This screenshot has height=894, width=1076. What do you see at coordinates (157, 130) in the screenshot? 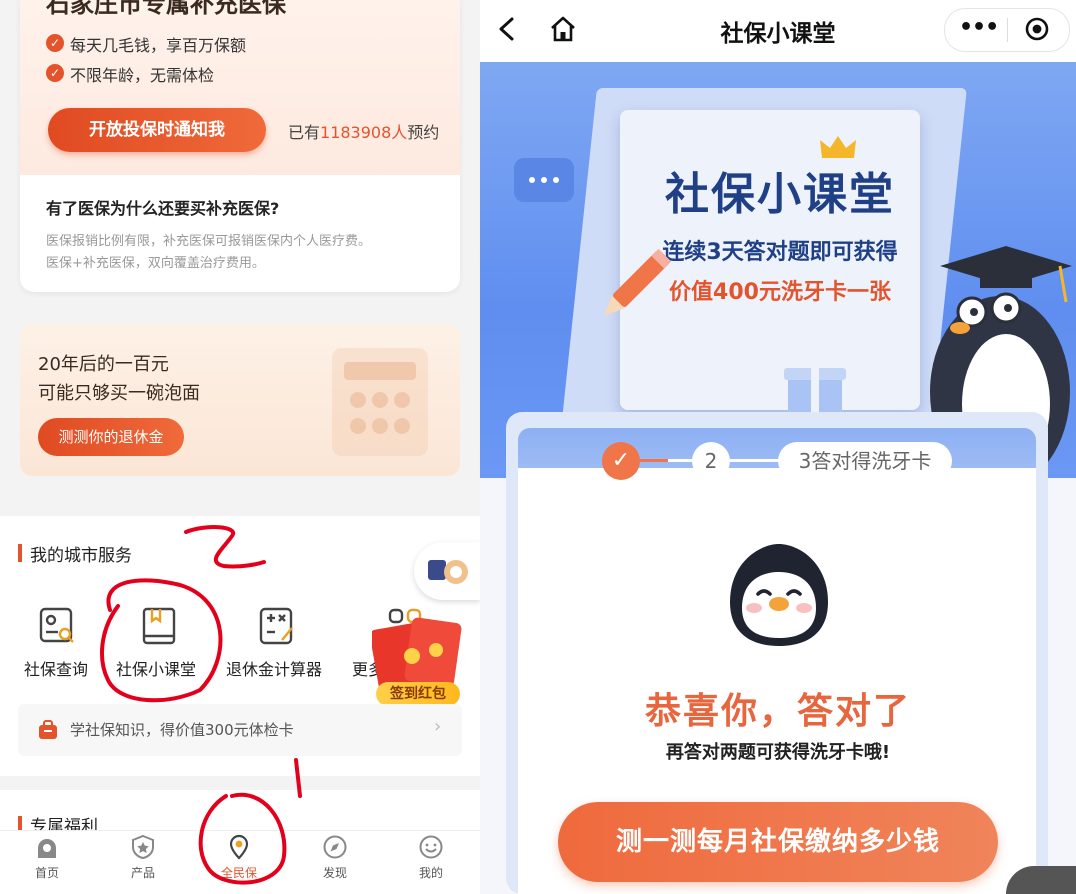
I see `notify-button: 开放投保时通知我` at bounding box center [157, 130].